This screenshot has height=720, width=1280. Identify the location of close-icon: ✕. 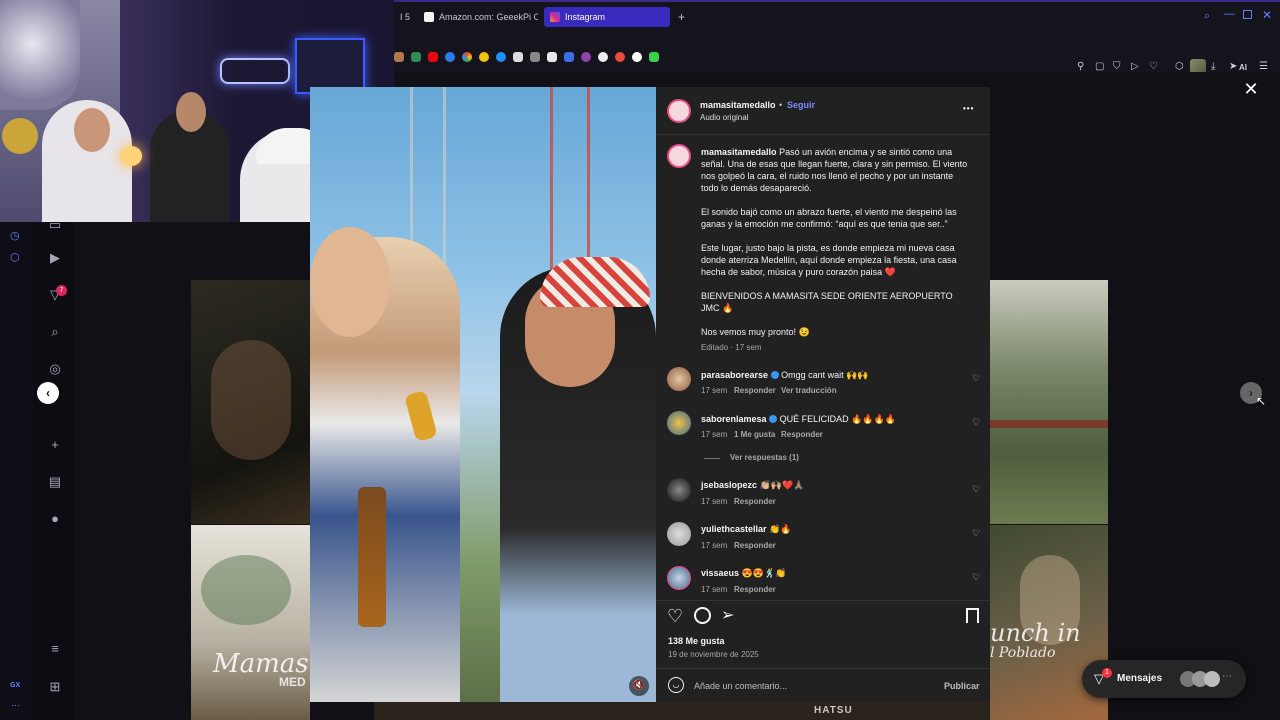
(1251, 89).